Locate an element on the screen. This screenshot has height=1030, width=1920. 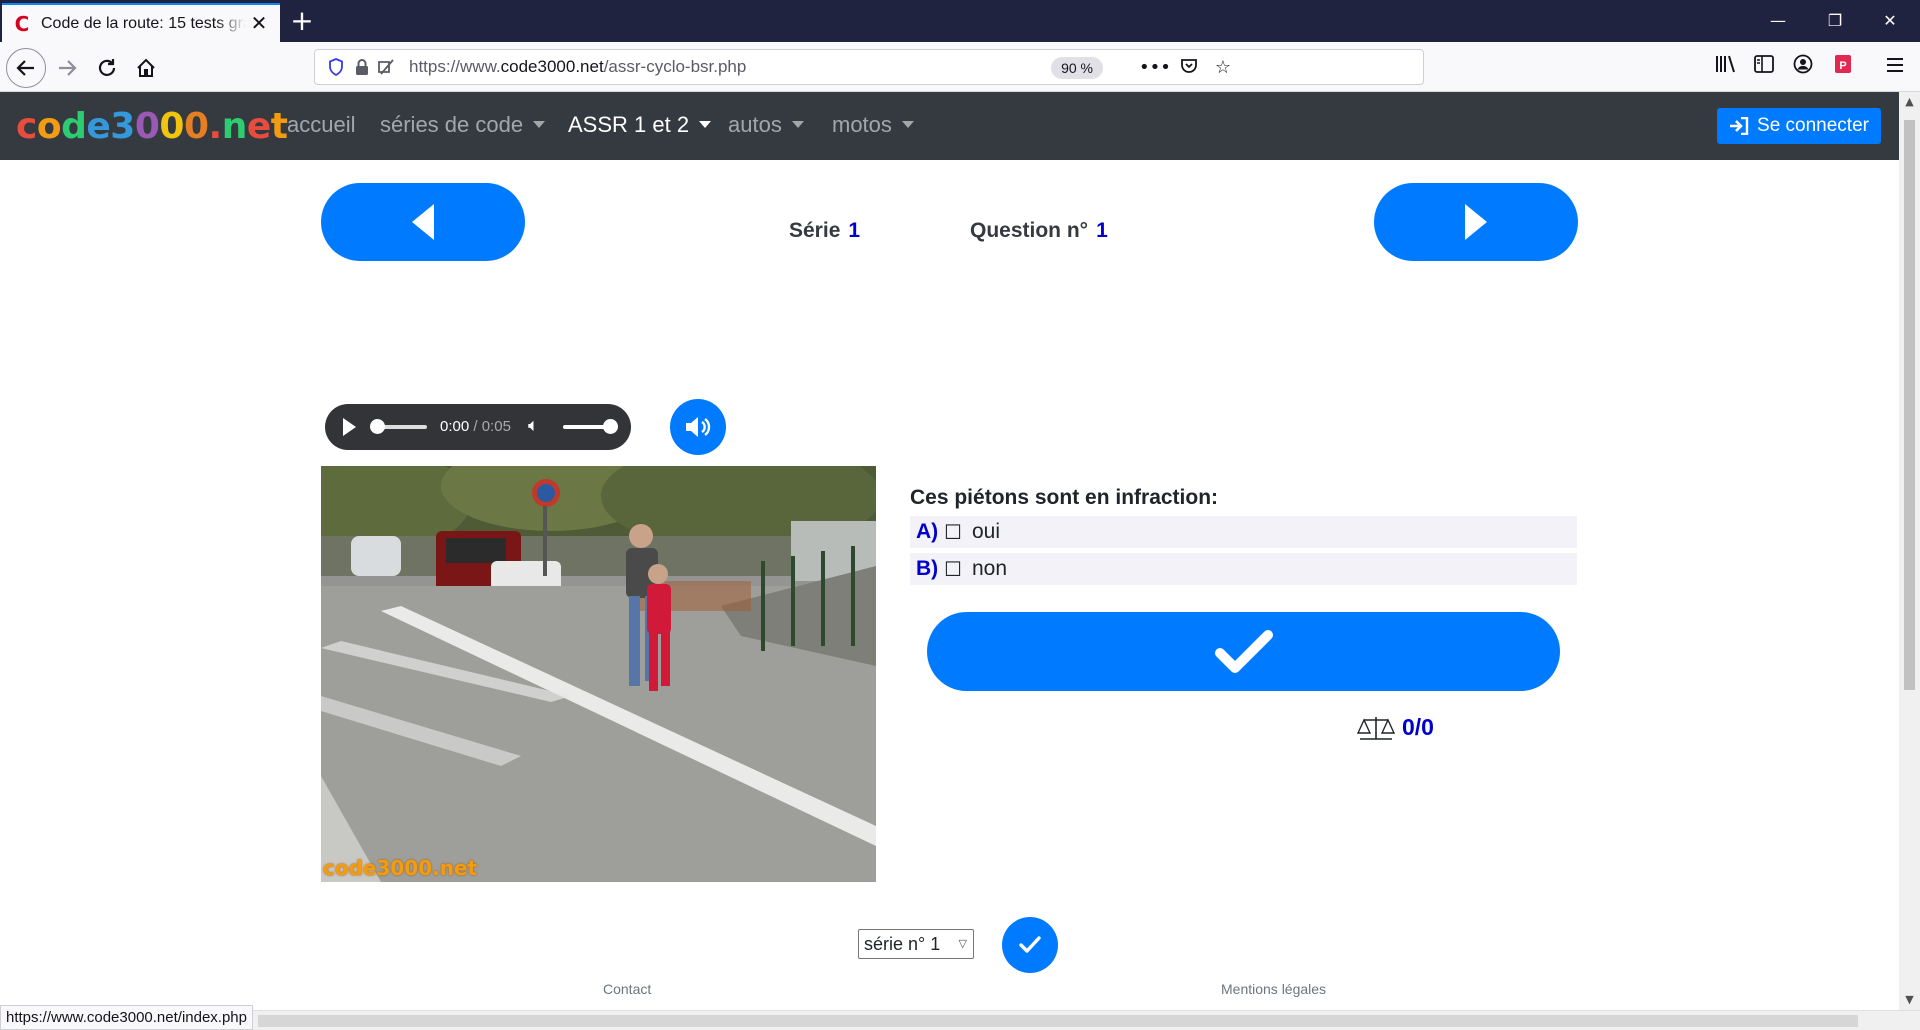
logo-letter: c is located at coordinates (26, 126).